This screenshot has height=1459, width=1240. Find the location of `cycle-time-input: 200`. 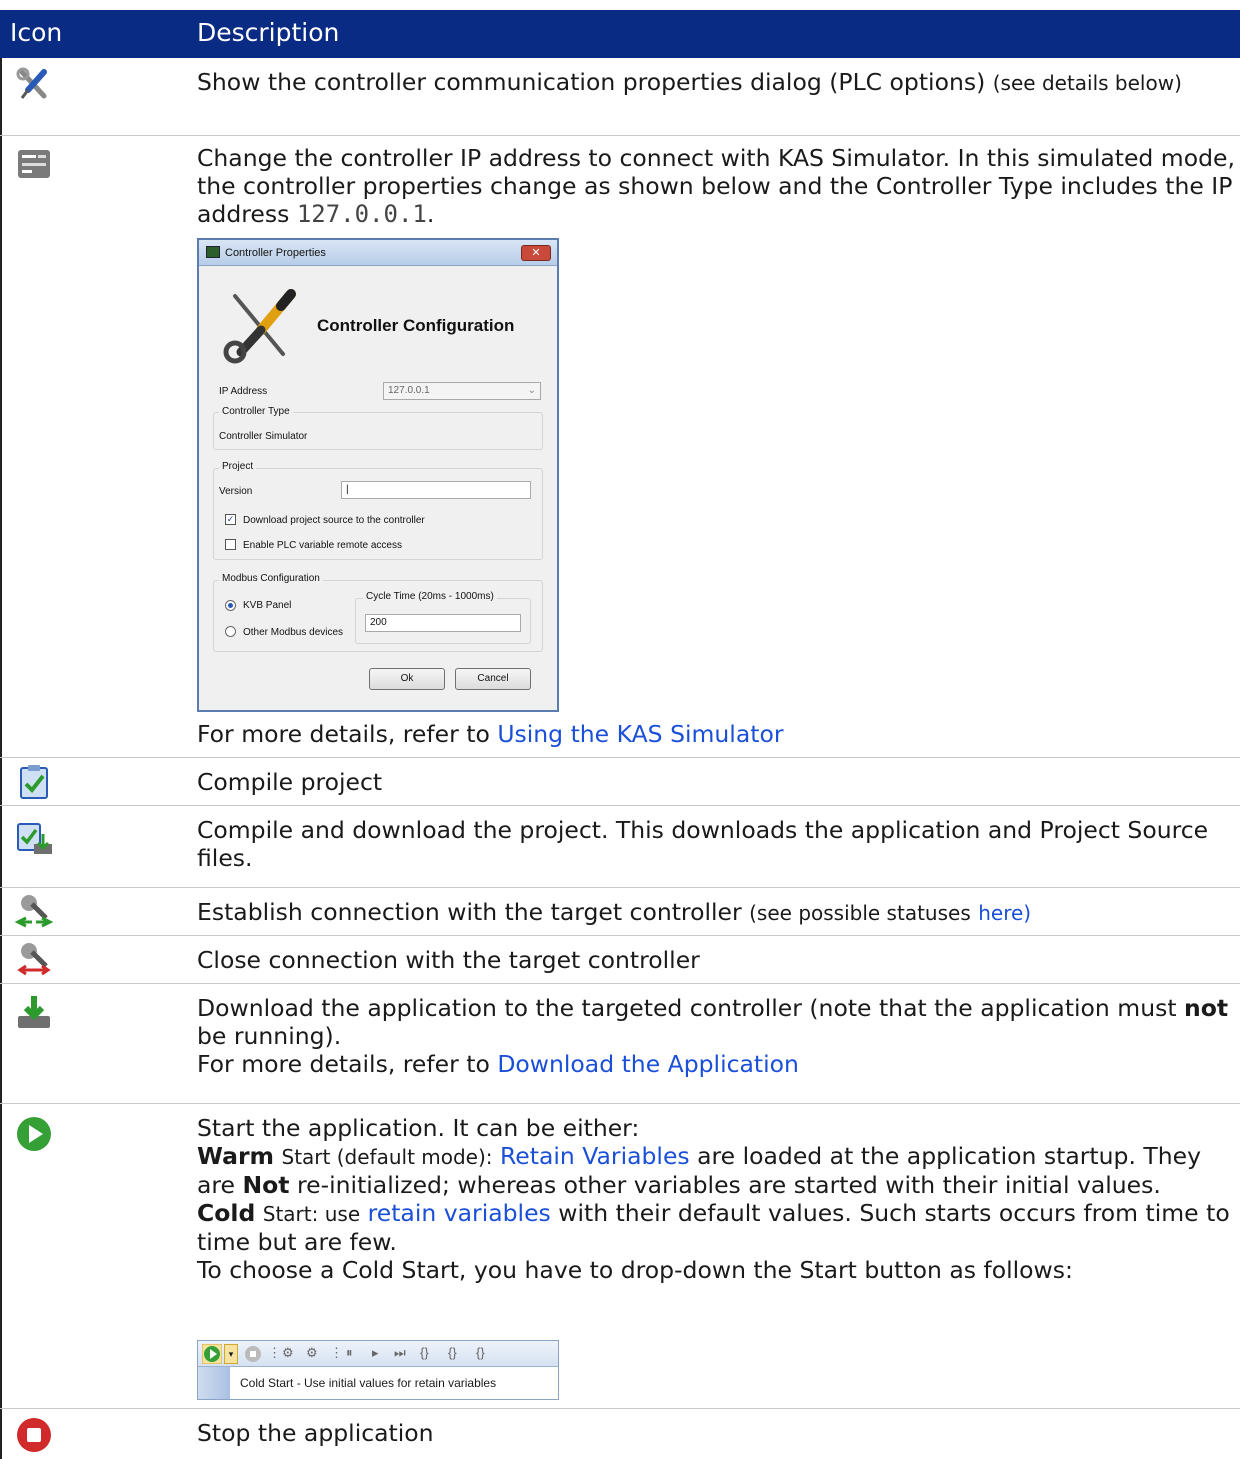

cycle-time-input: 200 is located at coordinates (443, 623).